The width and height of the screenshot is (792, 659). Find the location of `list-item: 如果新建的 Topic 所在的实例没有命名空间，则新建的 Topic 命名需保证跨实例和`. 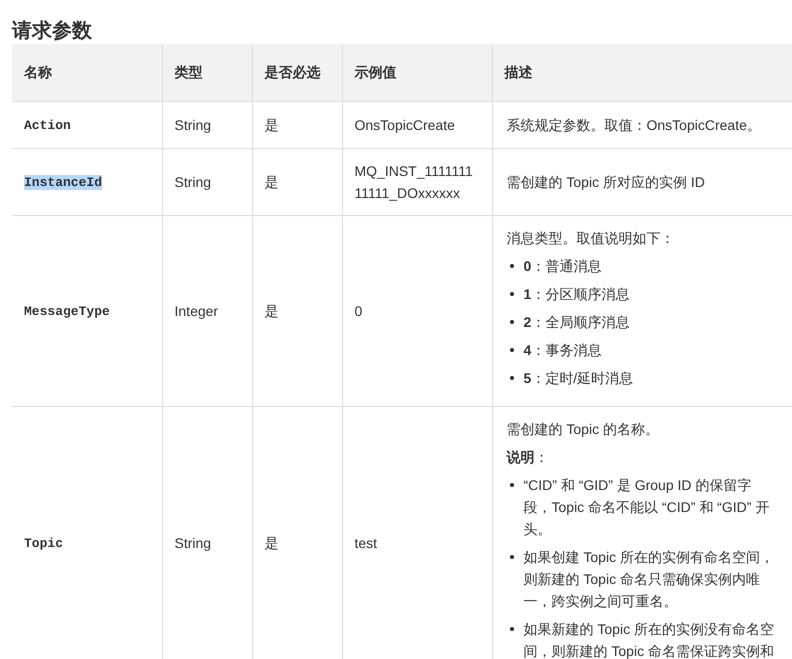

list-item: 如果新建的 Topic 所在的实例没有命名空间，则新建的 Topic 命名需保证跨实例和 is located at coordinates (649, 639).